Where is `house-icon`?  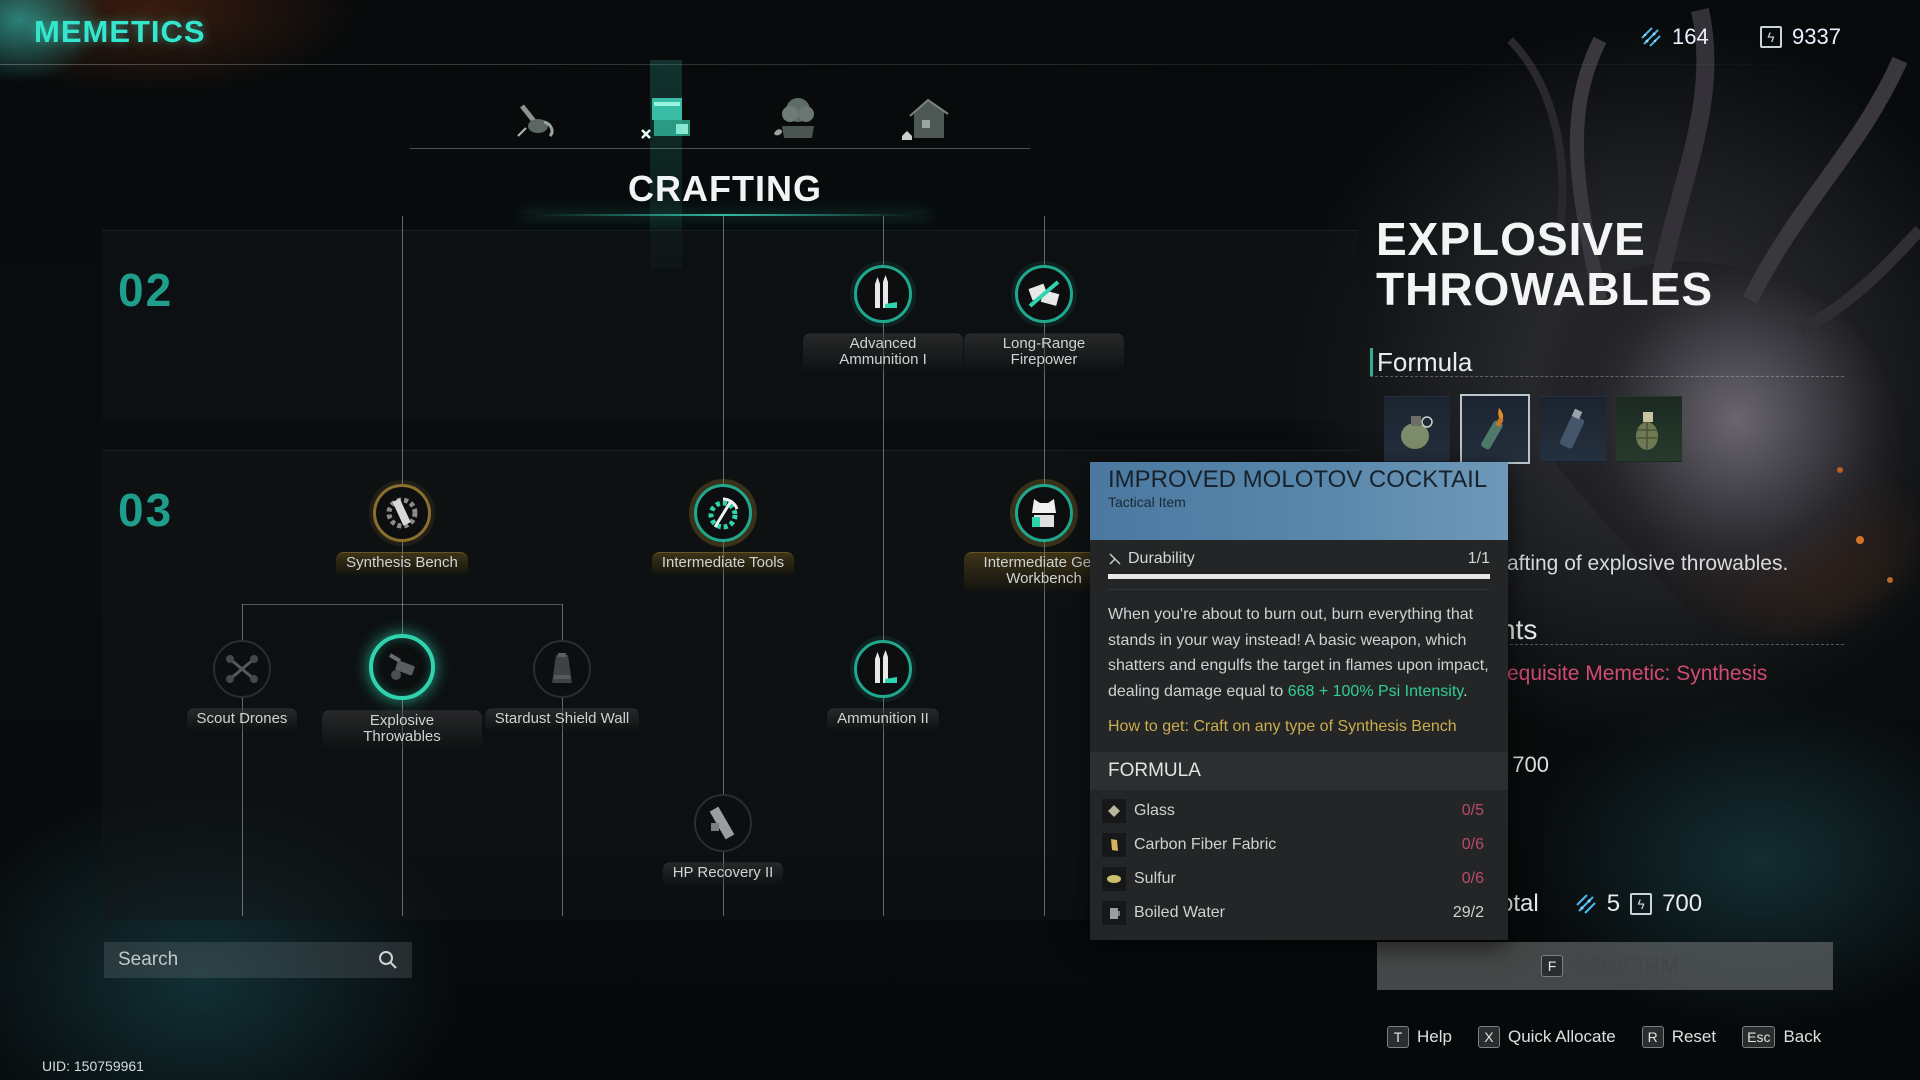
house-icon is located at coordinates (925, 119).